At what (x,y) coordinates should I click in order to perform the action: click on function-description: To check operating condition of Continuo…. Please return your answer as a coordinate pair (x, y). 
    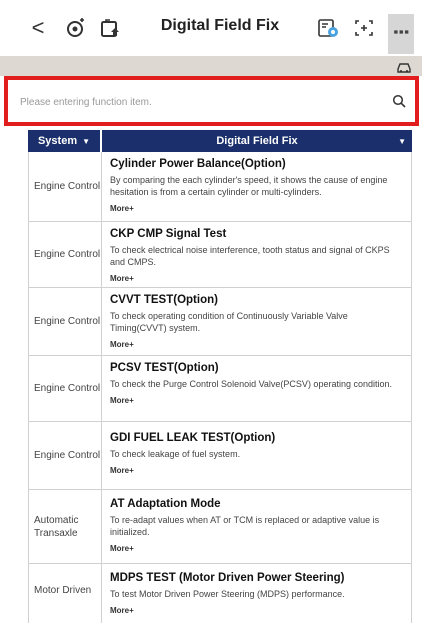
    Looking at the image, I should click on (229, 322).